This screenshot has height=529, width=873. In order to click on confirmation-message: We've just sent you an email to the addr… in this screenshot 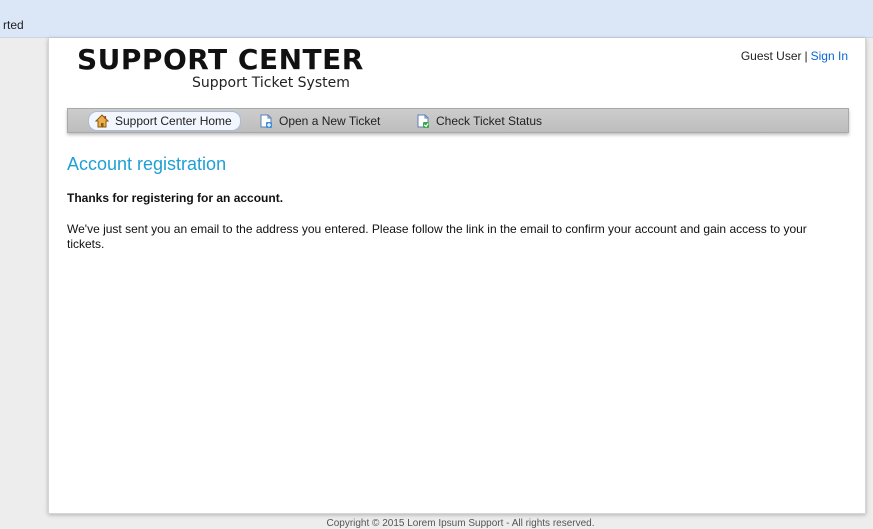, I will do `click(437, 236)`.